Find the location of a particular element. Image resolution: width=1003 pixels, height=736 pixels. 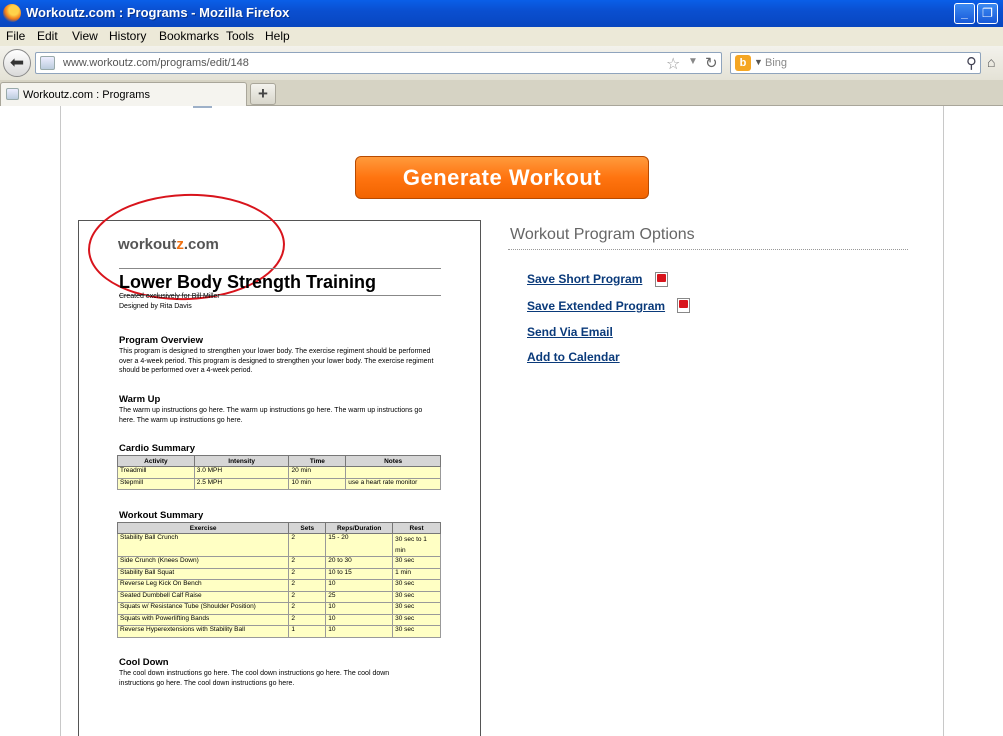

table-row: Treadmill 3.0 MPH 20 min is located at coordinates (279, 472).